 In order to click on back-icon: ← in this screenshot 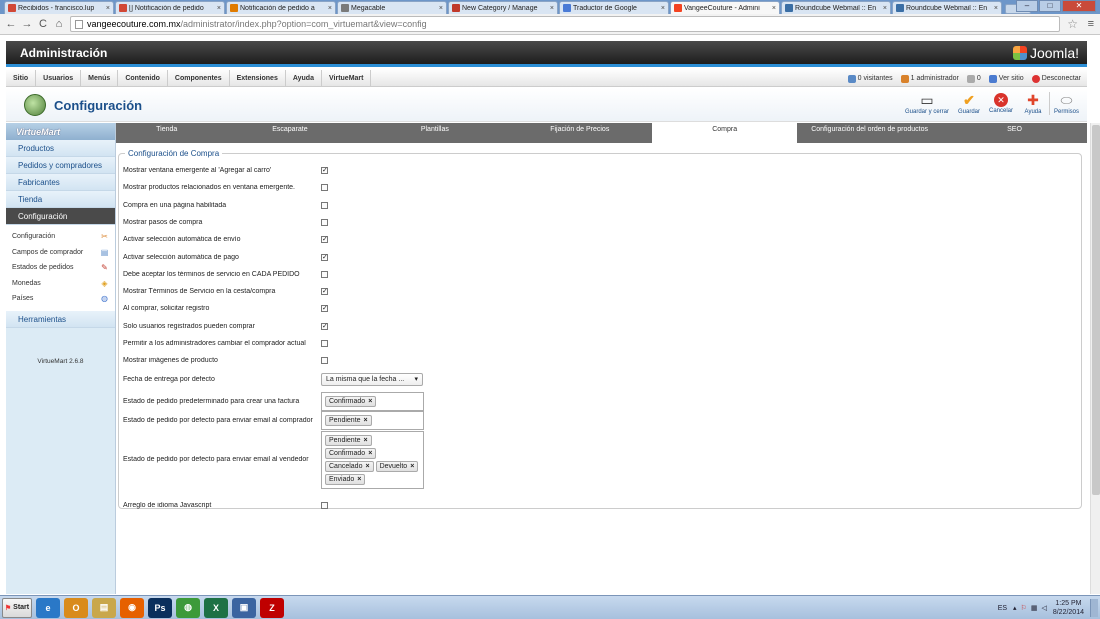, I will do `click(11, 24)`.